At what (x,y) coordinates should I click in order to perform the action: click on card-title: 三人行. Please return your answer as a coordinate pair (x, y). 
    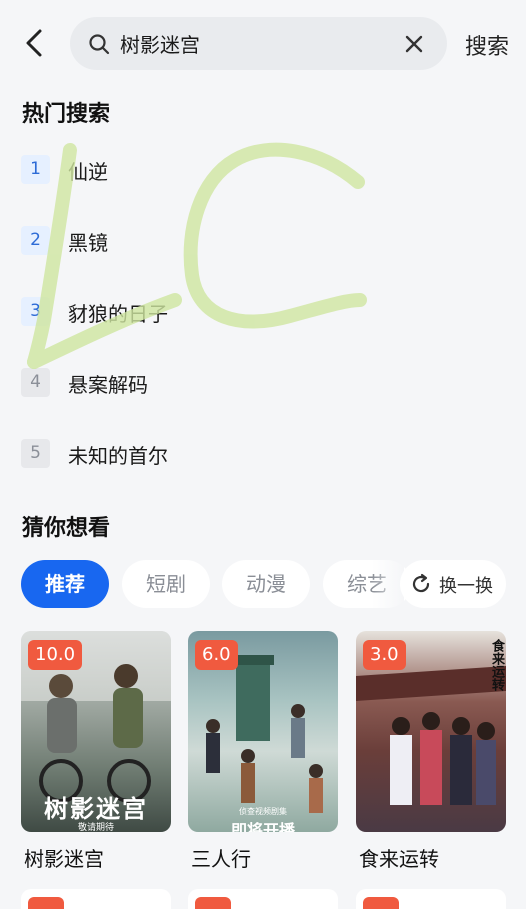
    Looking at the image, I should click on (221, 859).